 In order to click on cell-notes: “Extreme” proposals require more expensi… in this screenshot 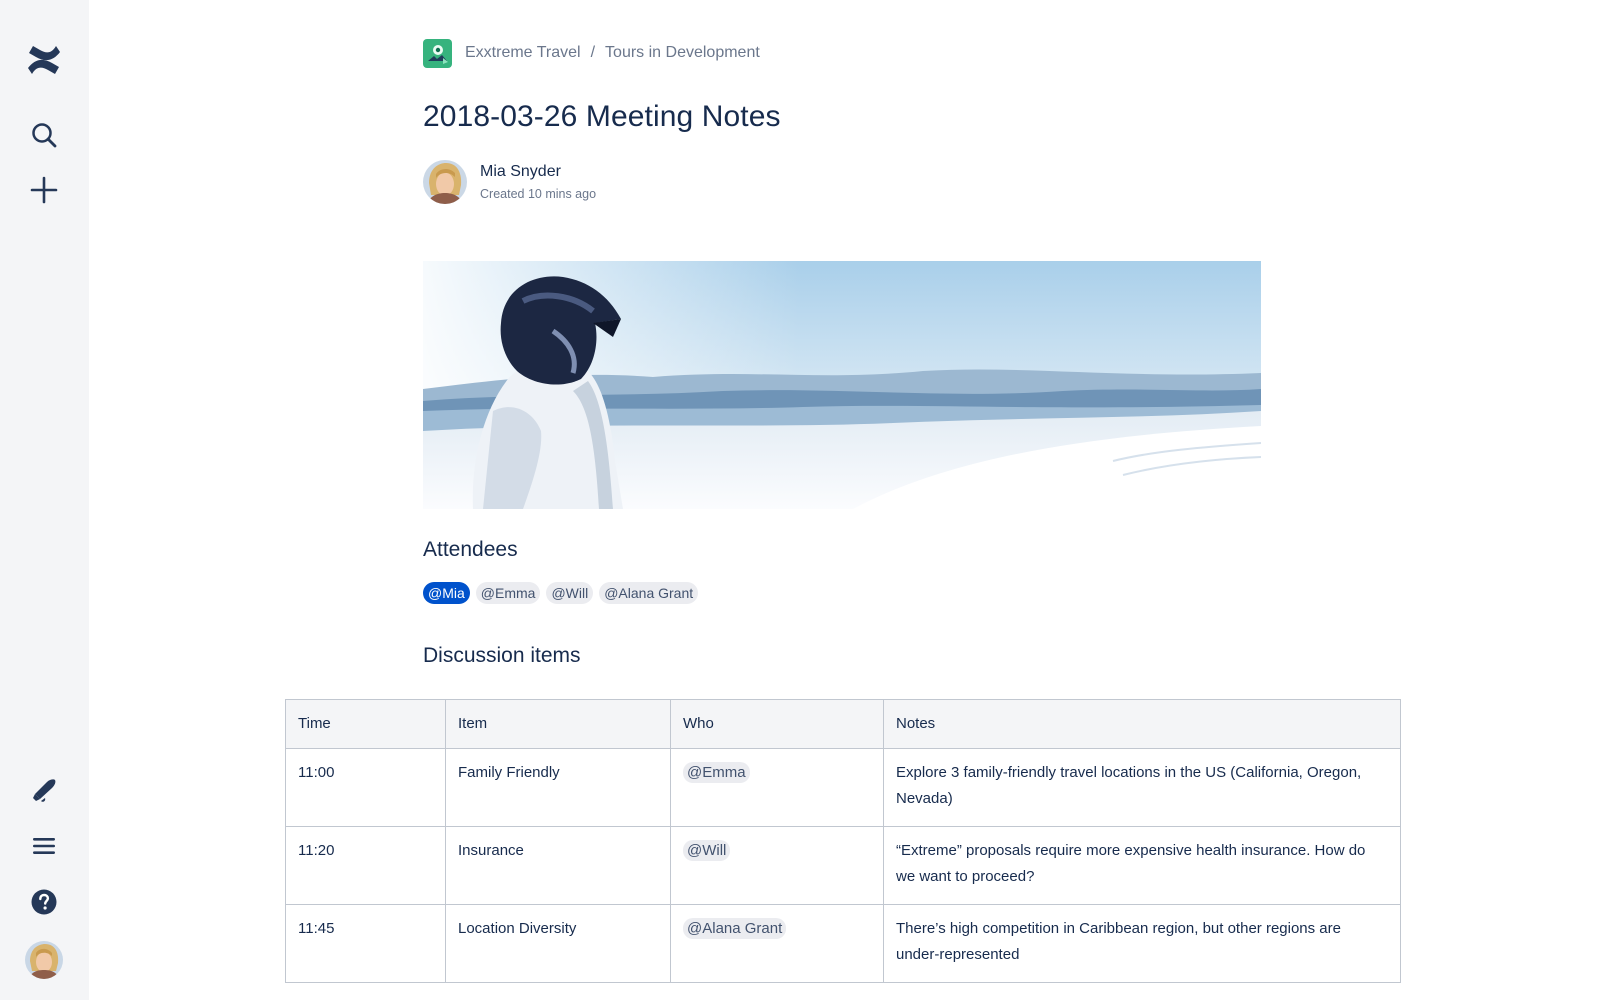, I will do `click(1142, 865)`.